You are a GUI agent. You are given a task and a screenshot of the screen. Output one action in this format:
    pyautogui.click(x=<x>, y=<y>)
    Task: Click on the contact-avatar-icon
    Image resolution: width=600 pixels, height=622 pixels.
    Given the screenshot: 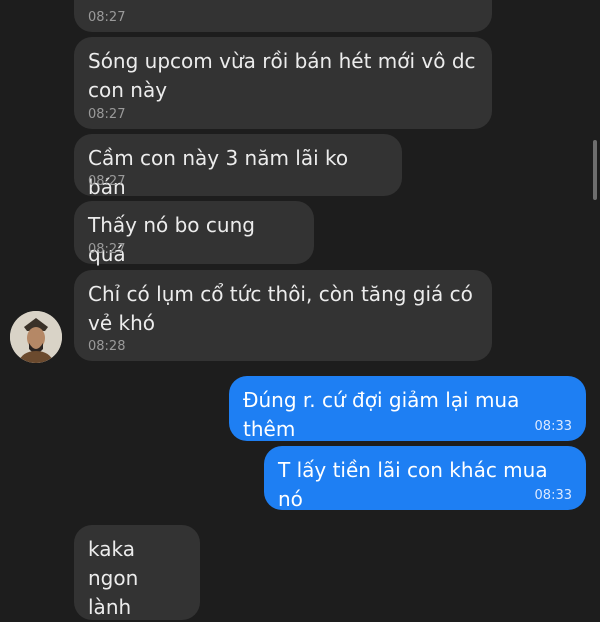 What is the action you would take?
    pyautogui.click(x=36, y=337)
    